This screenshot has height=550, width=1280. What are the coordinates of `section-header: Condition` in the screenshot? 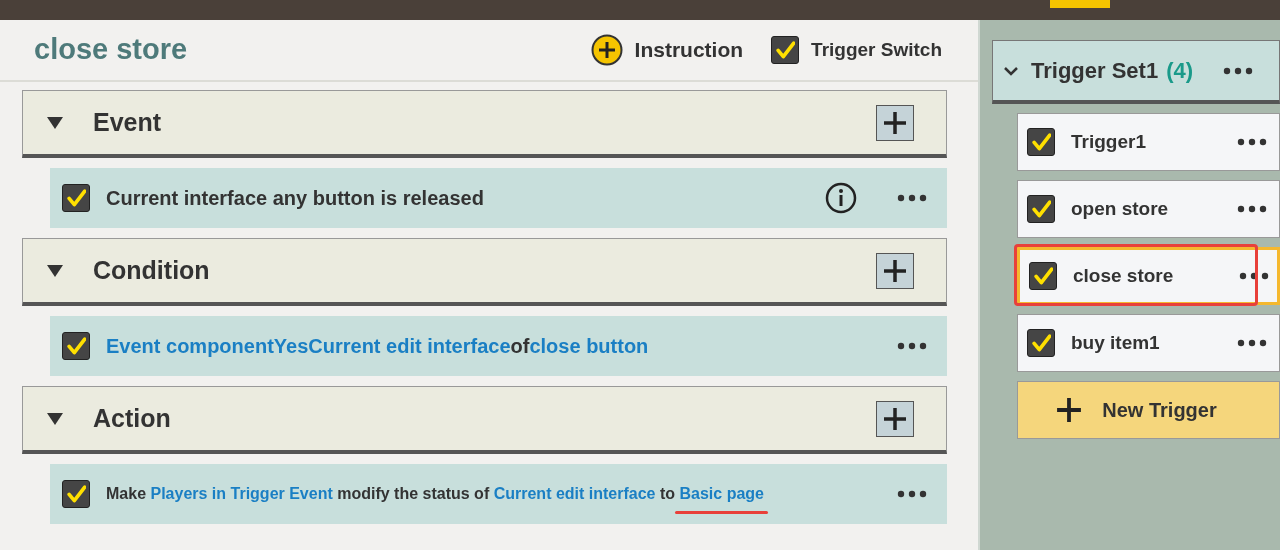 It's located at (484, 272).